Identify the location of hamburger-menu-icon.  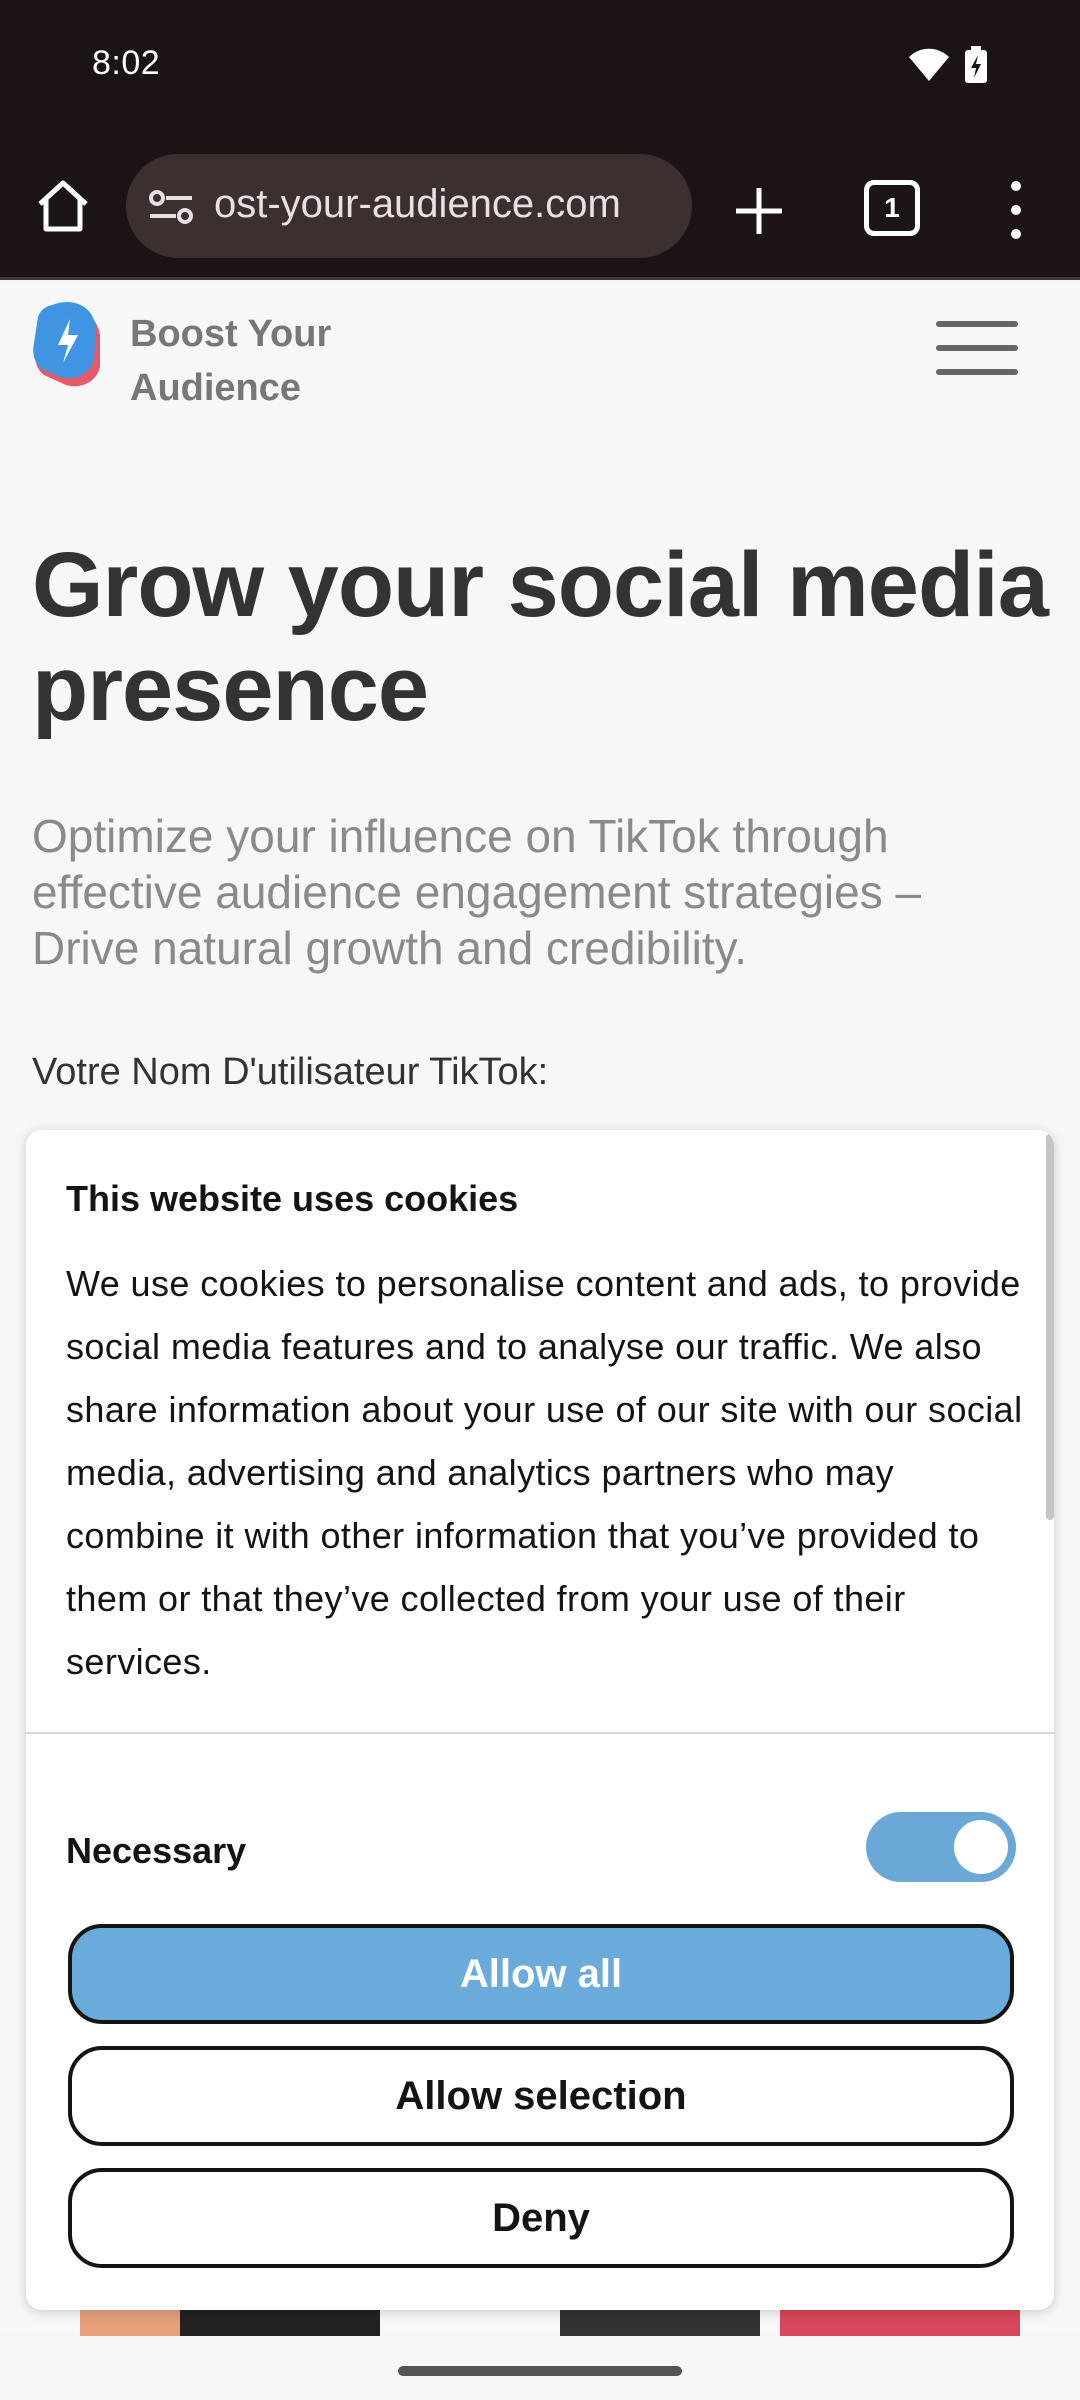
(977, 349).